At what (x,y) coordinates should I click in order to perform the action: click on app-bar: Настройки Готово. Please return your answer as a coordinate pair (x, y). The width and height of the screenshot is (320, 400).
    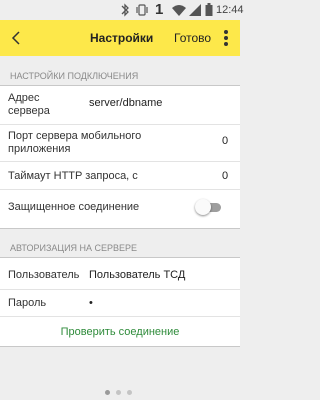
    Looking at the image, I should click on (120, 38).